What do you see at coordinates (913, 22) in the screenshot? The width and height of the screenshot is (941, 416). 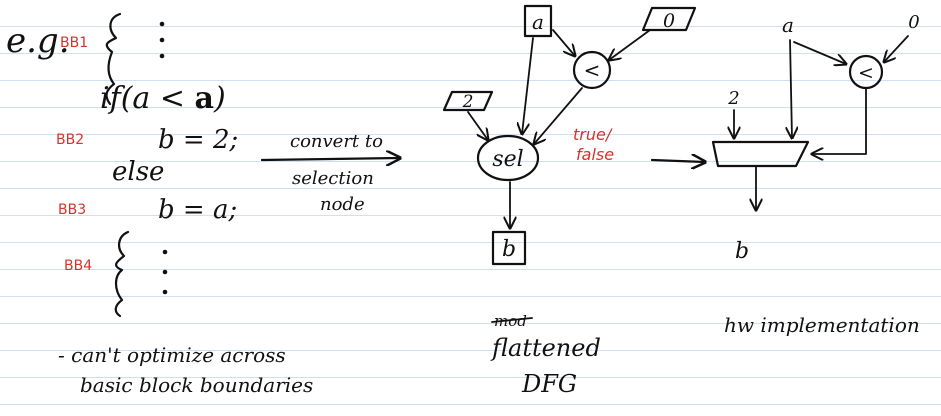 I see `hw-input-zero: 0` at bounding box center [913, 22].